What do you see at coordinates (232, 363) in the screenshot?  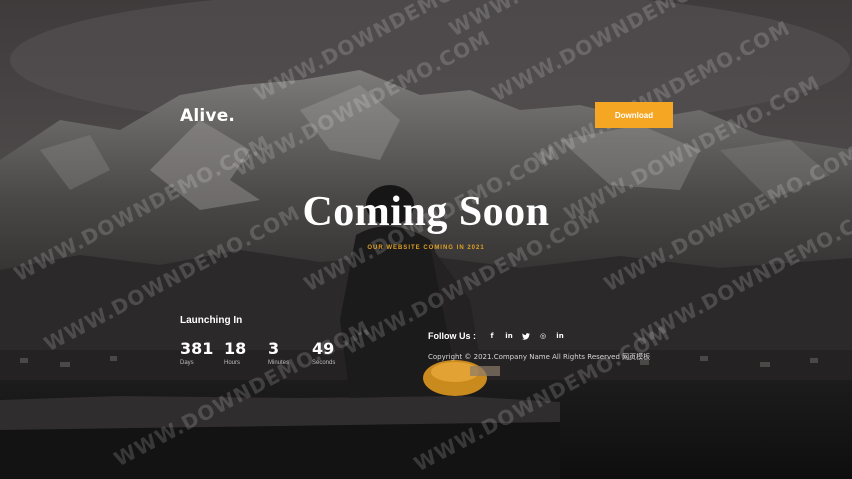 I see `countdown-label: Hours` at bounding box center [232, 363].